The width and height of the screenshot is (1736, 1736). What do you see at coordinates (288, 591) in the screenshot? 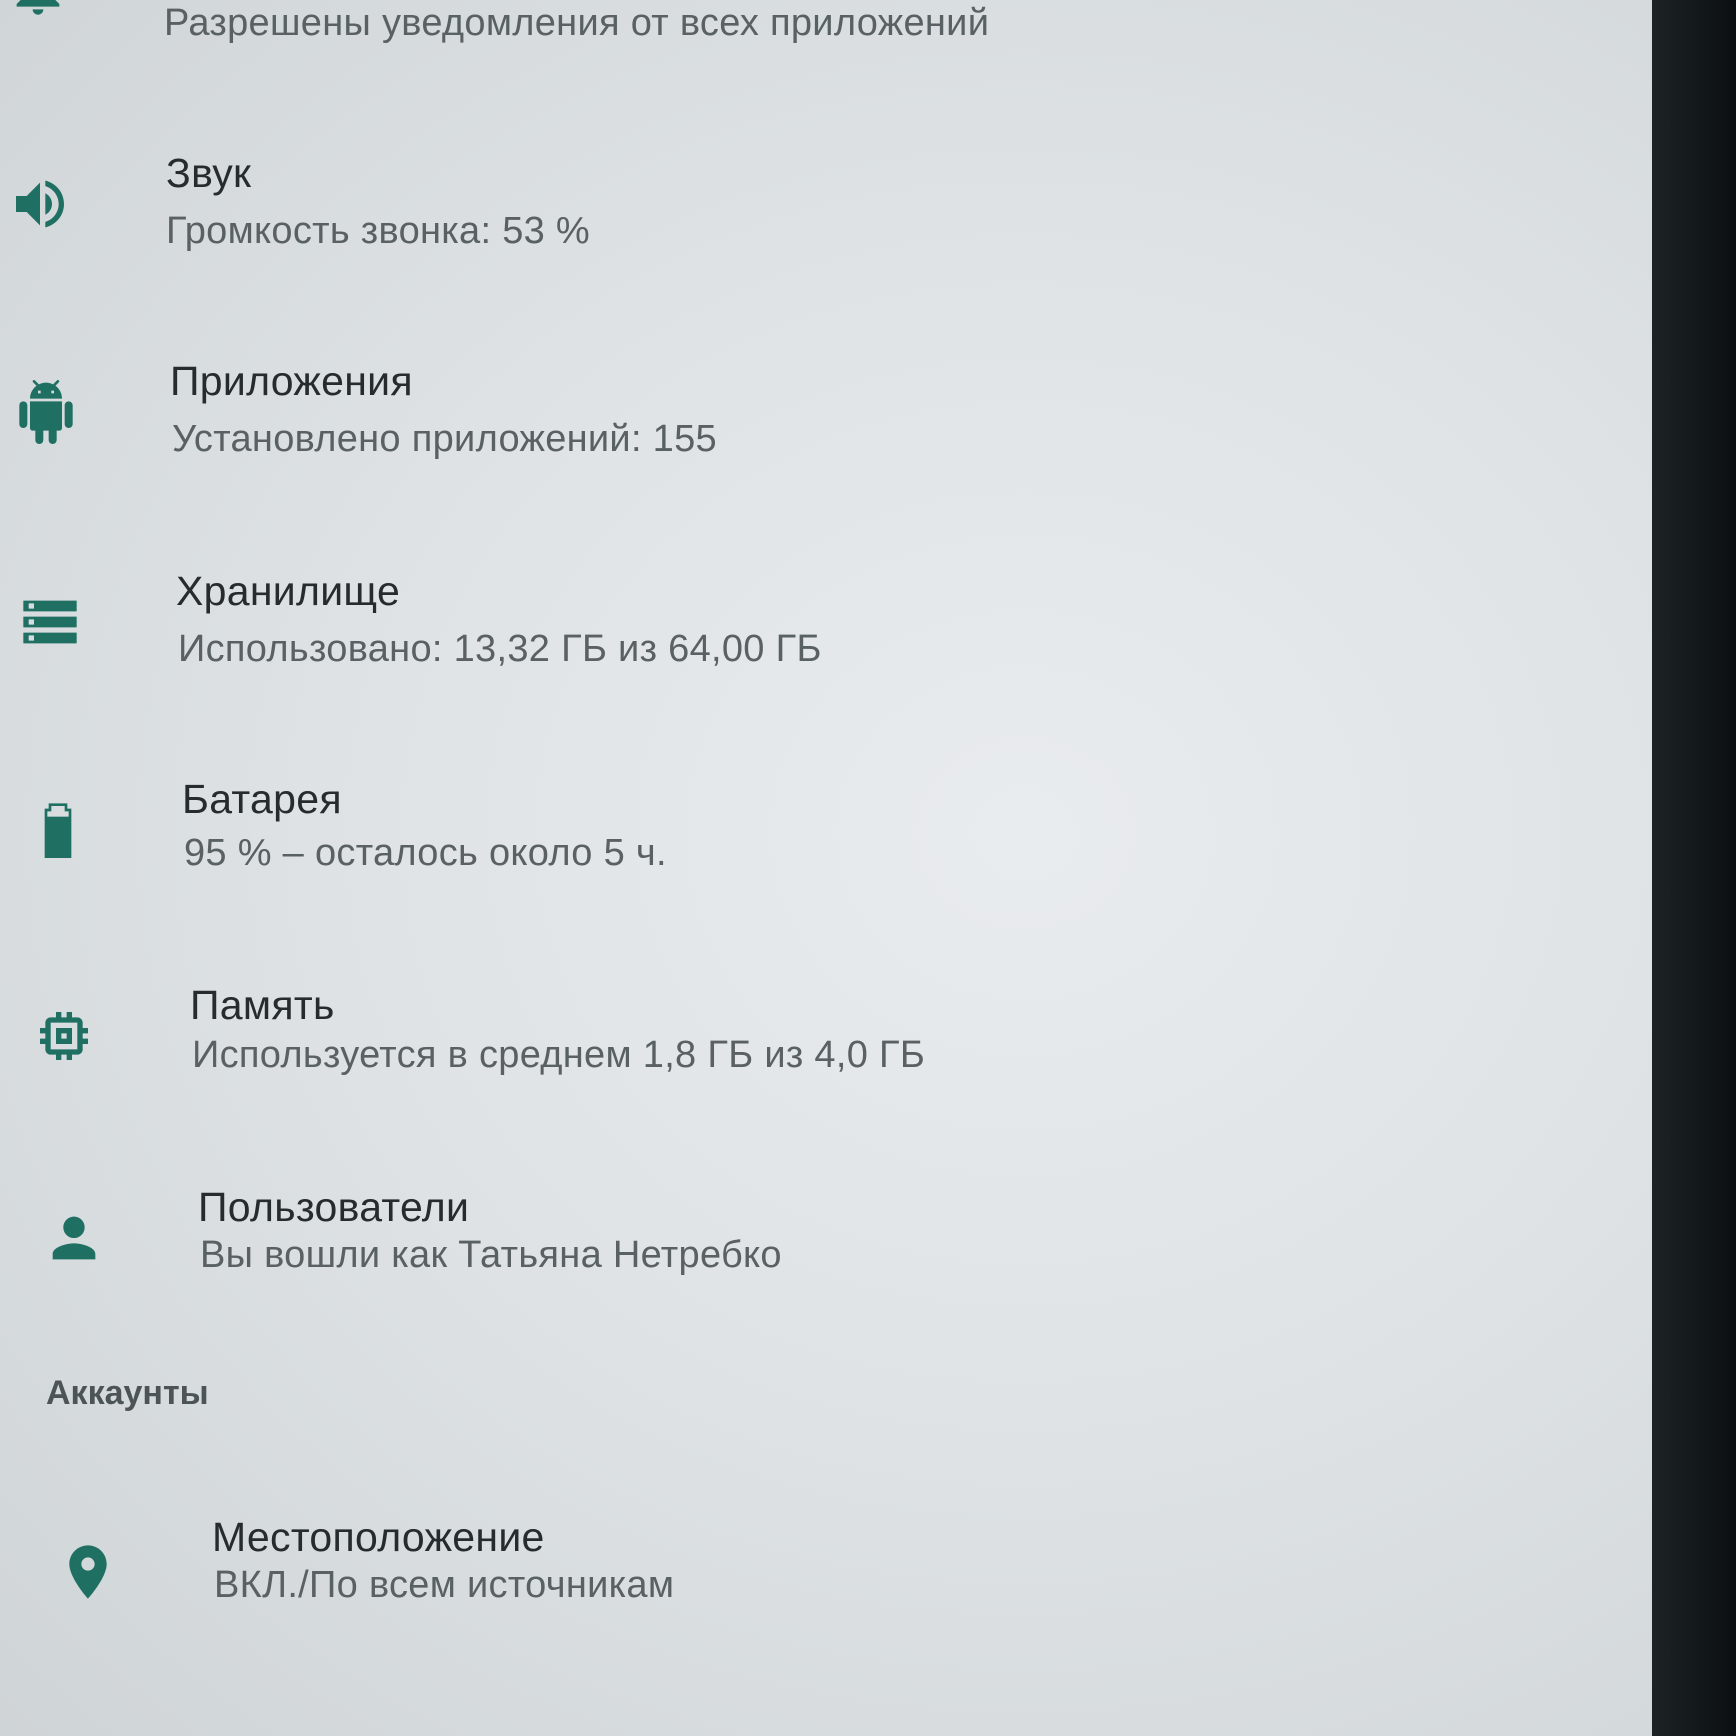
I see `settings-item-title: Хранилище` at bounding box center [288, 591].